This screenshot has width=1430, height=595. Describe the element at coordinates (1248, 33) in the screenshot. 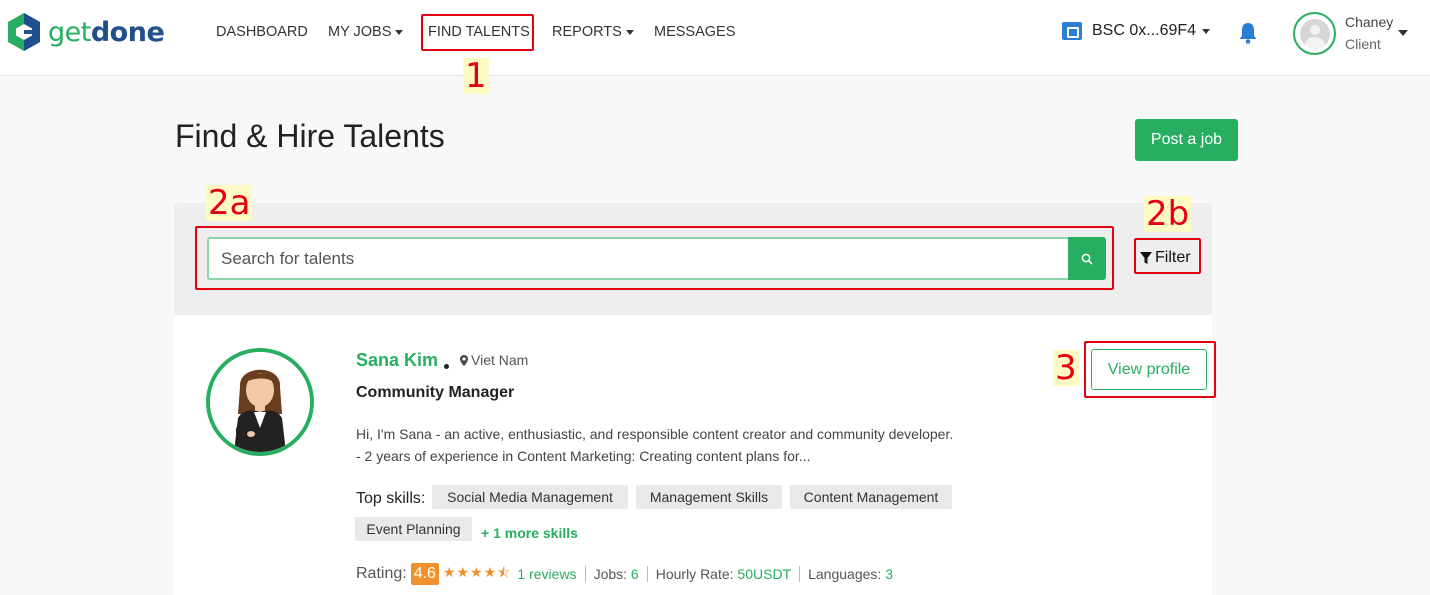

I see `bell-icon` at that location.